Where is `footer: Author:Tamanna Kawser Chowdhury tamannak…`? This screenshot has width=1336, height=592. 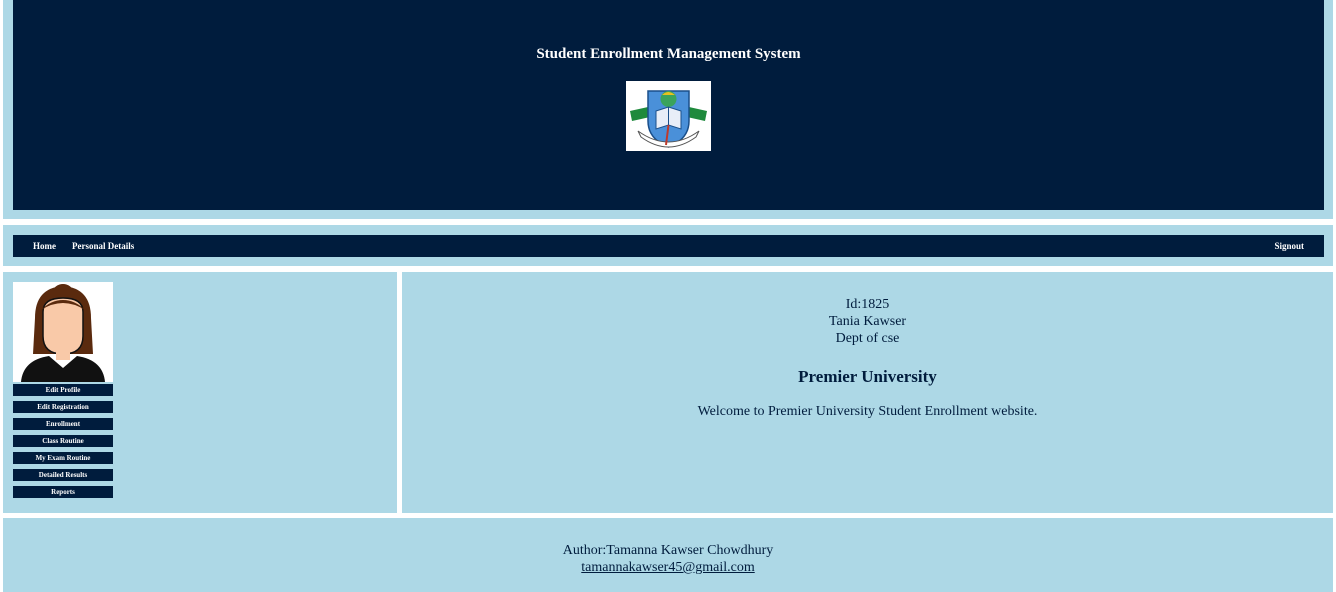
footer: Author:Tamanna Kawser Chowdhury tamannak… is located at coordinates (668, 555).